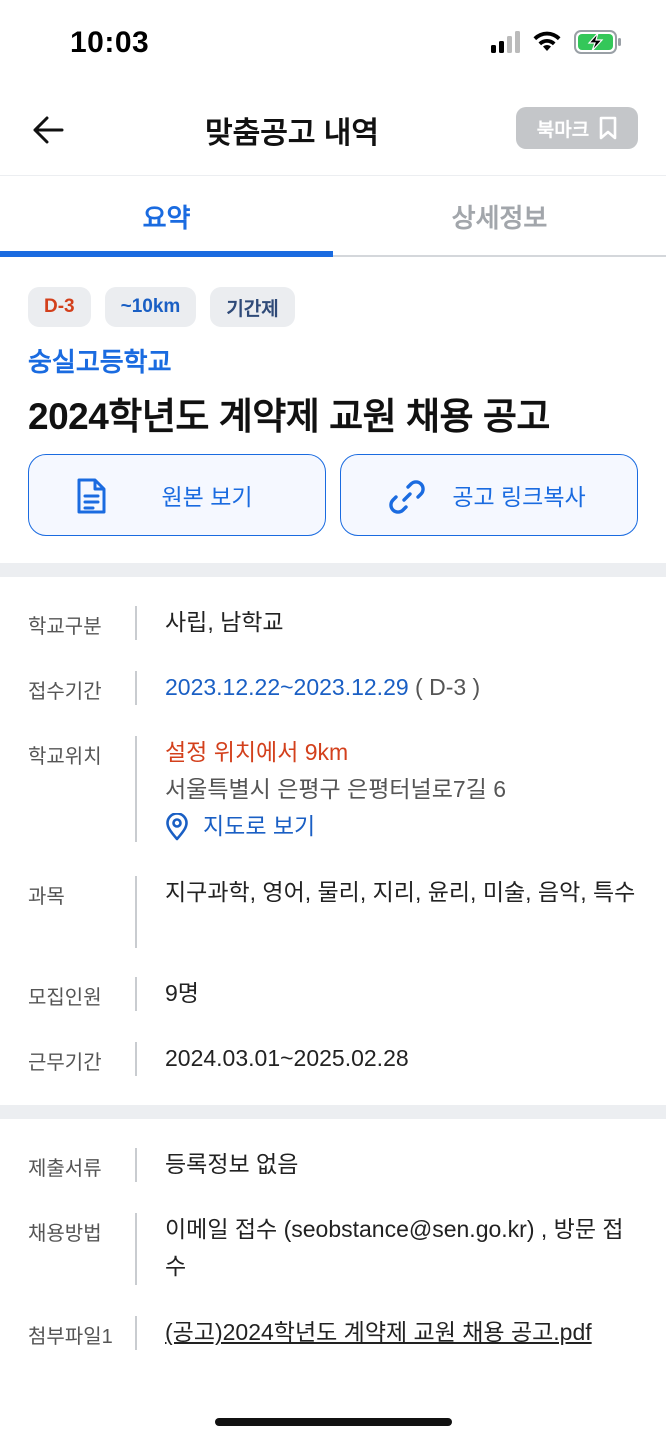 The width and height of the screenshot is (666, 1440). What do you see at coordinates (65, 692) in the screenshot?
I see `period-label: 접수기간` at bounding box center [65, 692].